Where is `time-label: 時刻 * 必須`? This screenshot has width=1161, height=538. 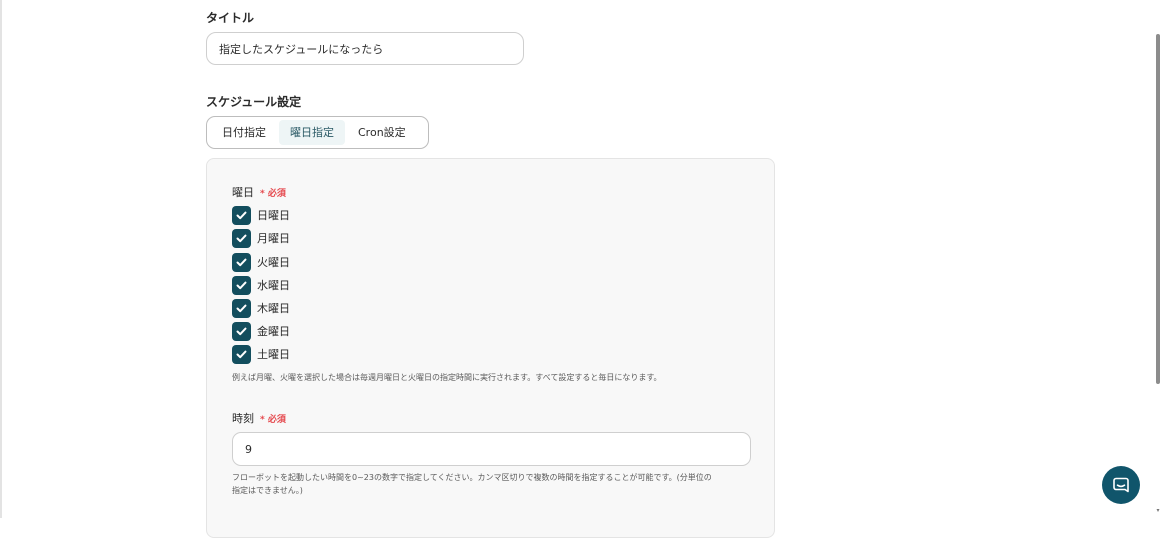 time-label: 時刻 * 必須 is located at coordinates (259, 418).